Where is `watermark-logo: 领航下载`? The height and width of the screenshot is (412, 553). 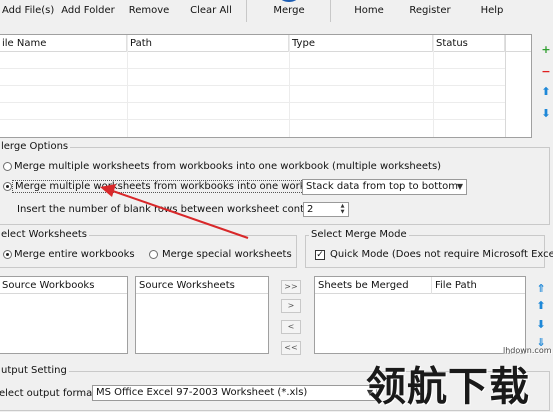
watermark-logo: 领航下载 is located at coordinates (448, 387).